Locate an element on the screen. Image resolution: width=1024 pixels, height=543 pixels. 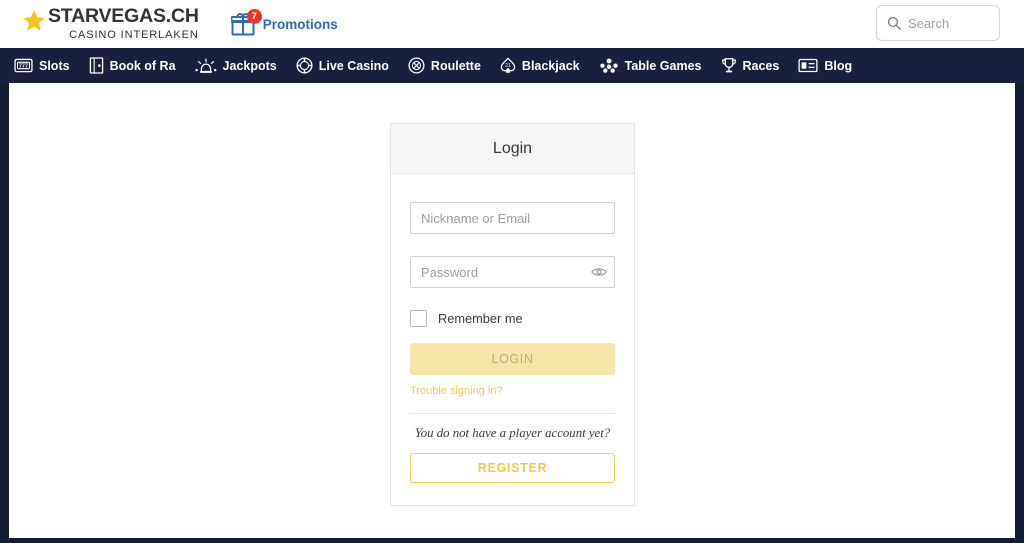
nav-item-live-casino: Live Casino is located at coordinates (342, 65).